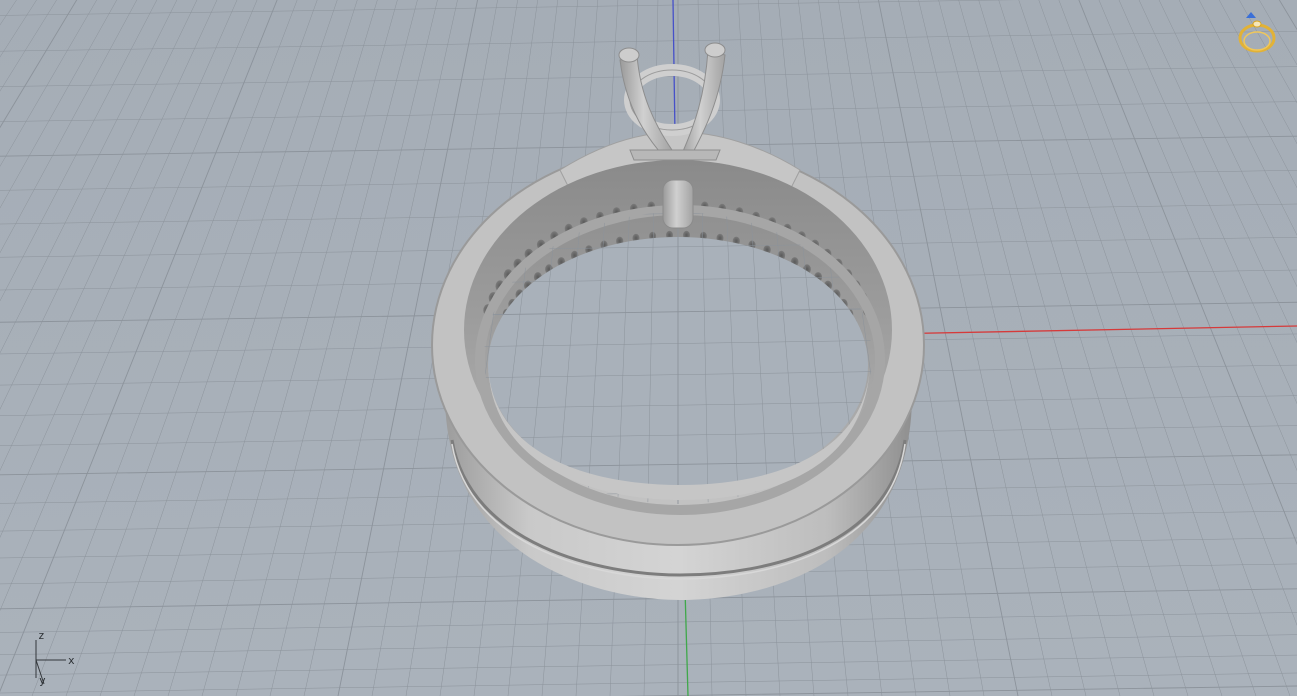  Describe the element at coordinates (71, 660) in the screenshot. I see `x-axis-label: x` at that location.